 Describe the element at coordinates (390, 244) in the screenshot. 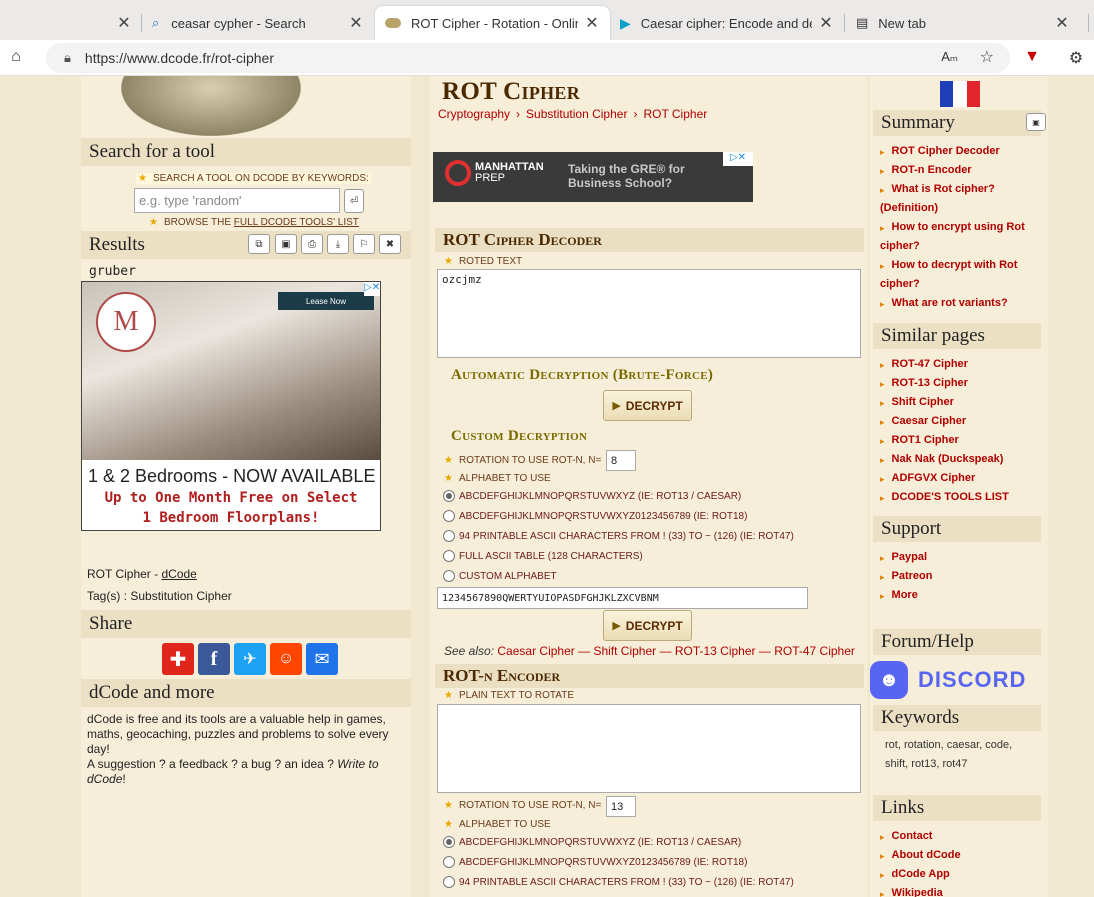

I see `close-results-icon: ✖` at that location.